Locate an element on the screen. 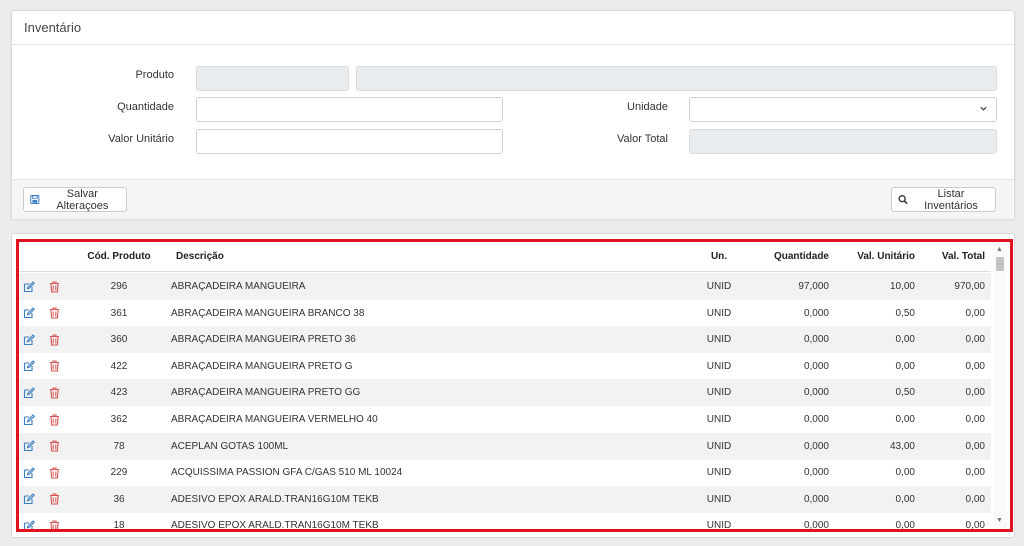 This screenshot has height=546, width=1024. cell-descricao: ADESIVO EPOX ARALD.TRAN16G10M TEKB is located at coordinates (275, 524).